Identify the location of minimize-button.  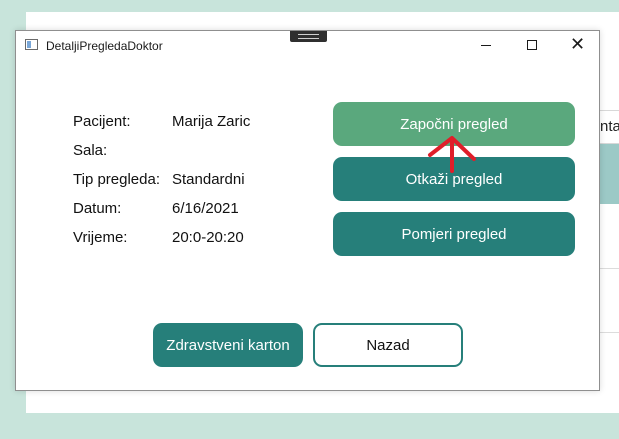
(487, 46).